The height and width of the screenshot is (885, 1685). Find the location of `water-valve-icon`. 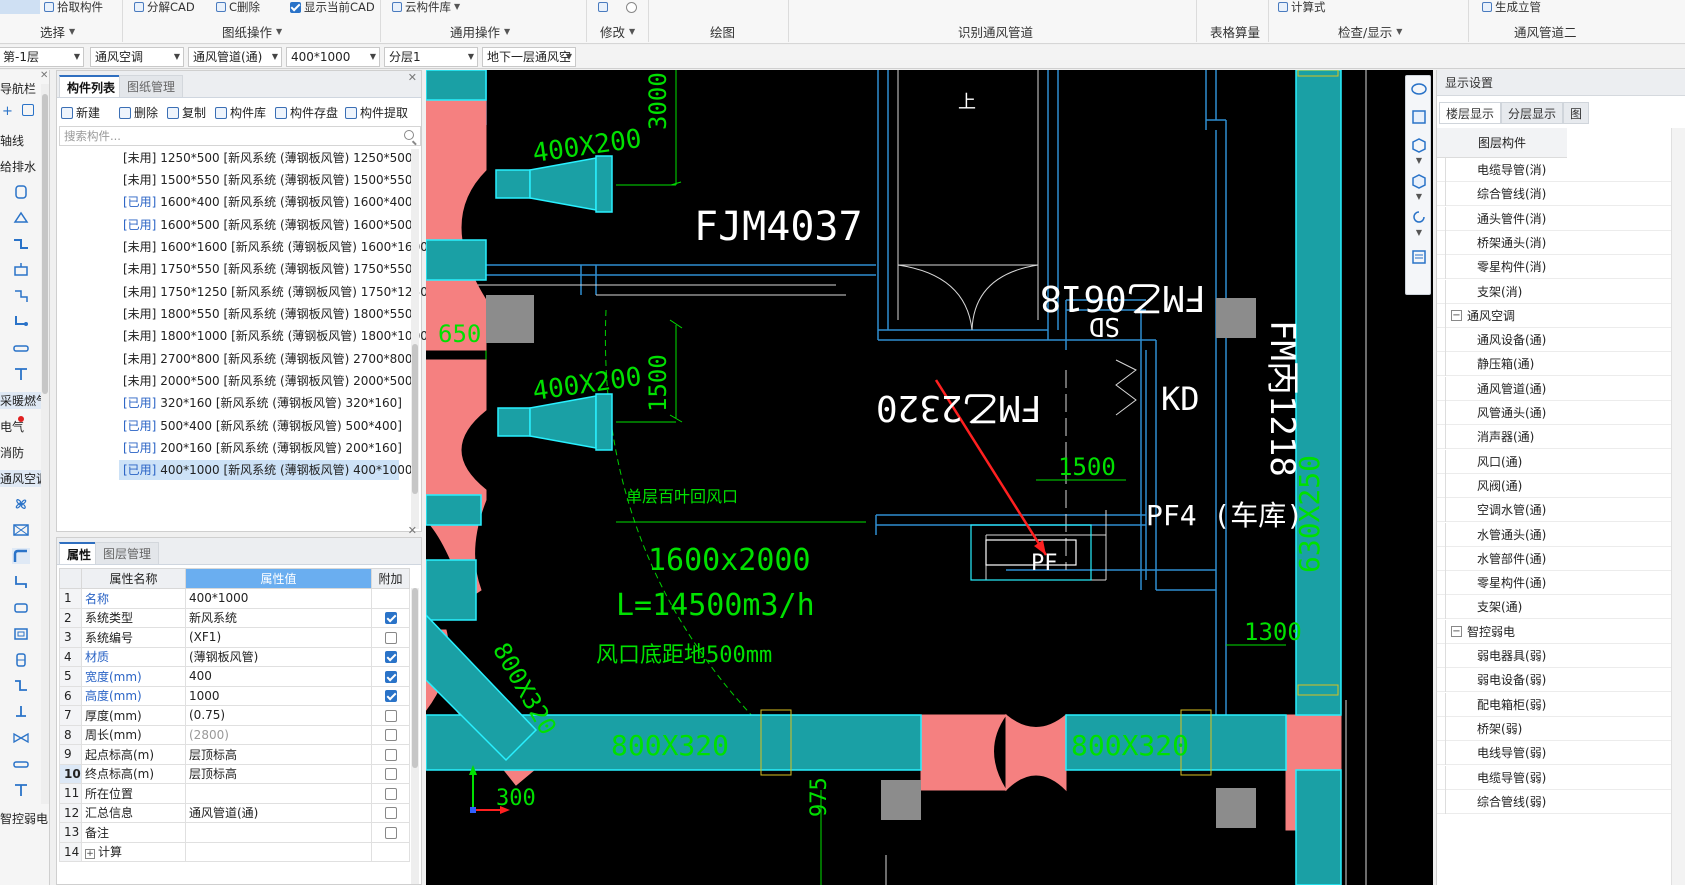

water-valve-icon is located at coordinates (21, 738).